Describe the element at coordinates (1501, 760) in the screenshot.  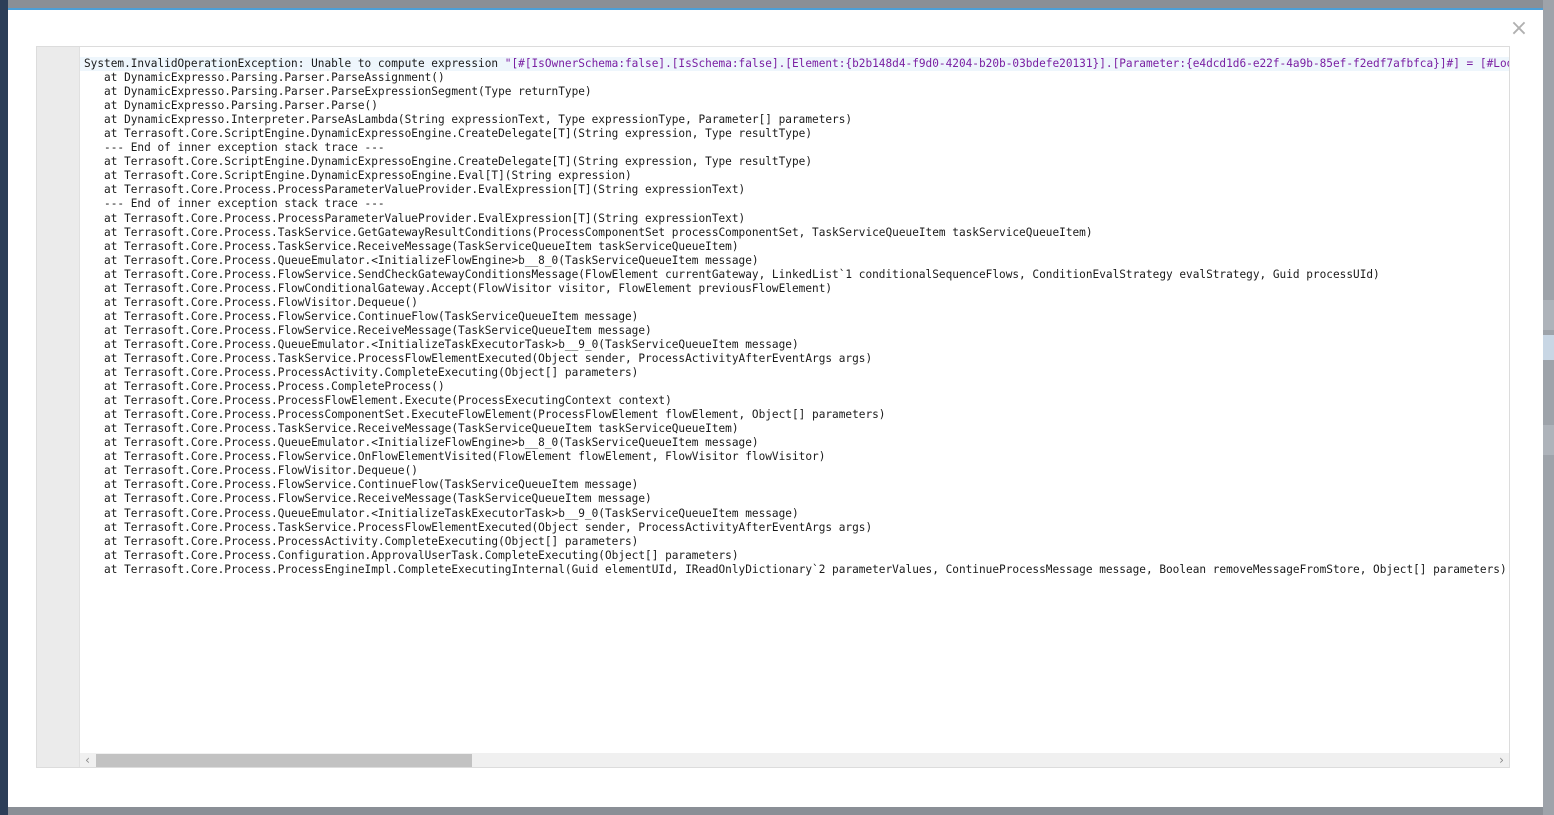
I see `scroll-right-icon: ›` at that location.